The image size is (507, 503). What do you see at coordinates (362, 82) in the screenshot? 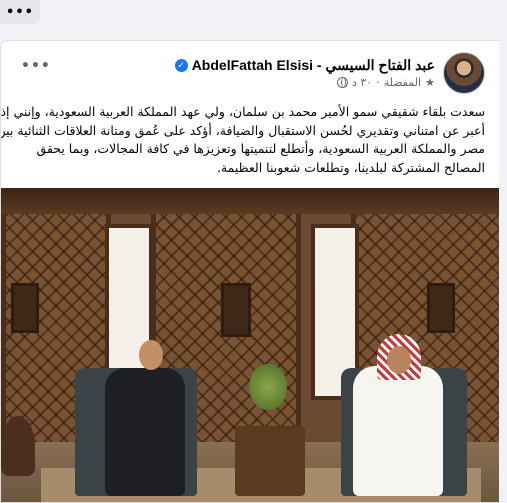
I see `post-timestamp: ٣٠ د` at bounding box center [362, 82].